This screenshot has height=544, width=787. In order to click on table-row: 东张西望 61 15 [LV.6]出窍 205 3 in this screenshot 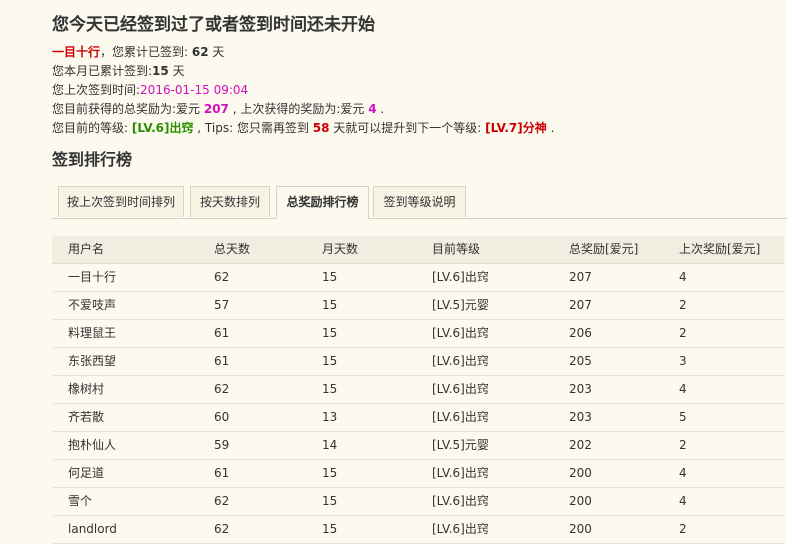, I will do `click(418, 362)`.